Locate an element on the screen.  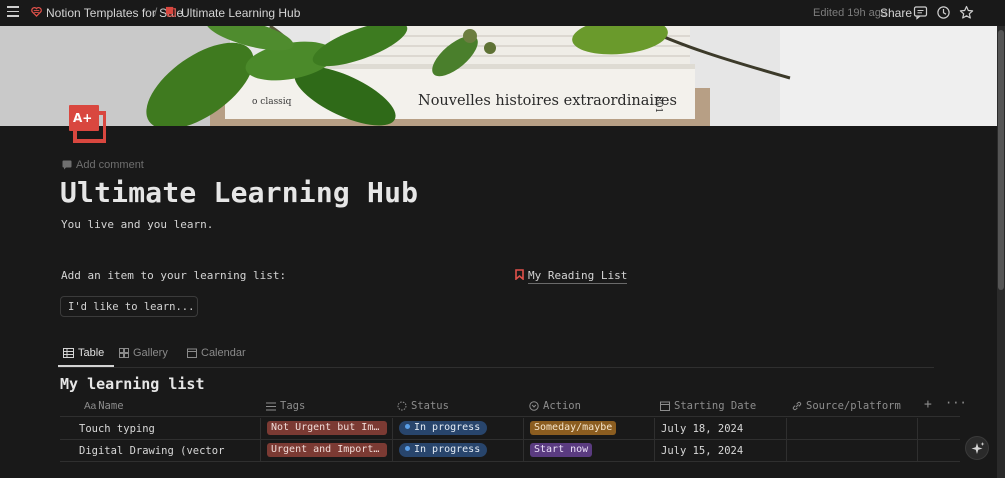
scrollbar-thumb is located at coordinates (1001, 160).